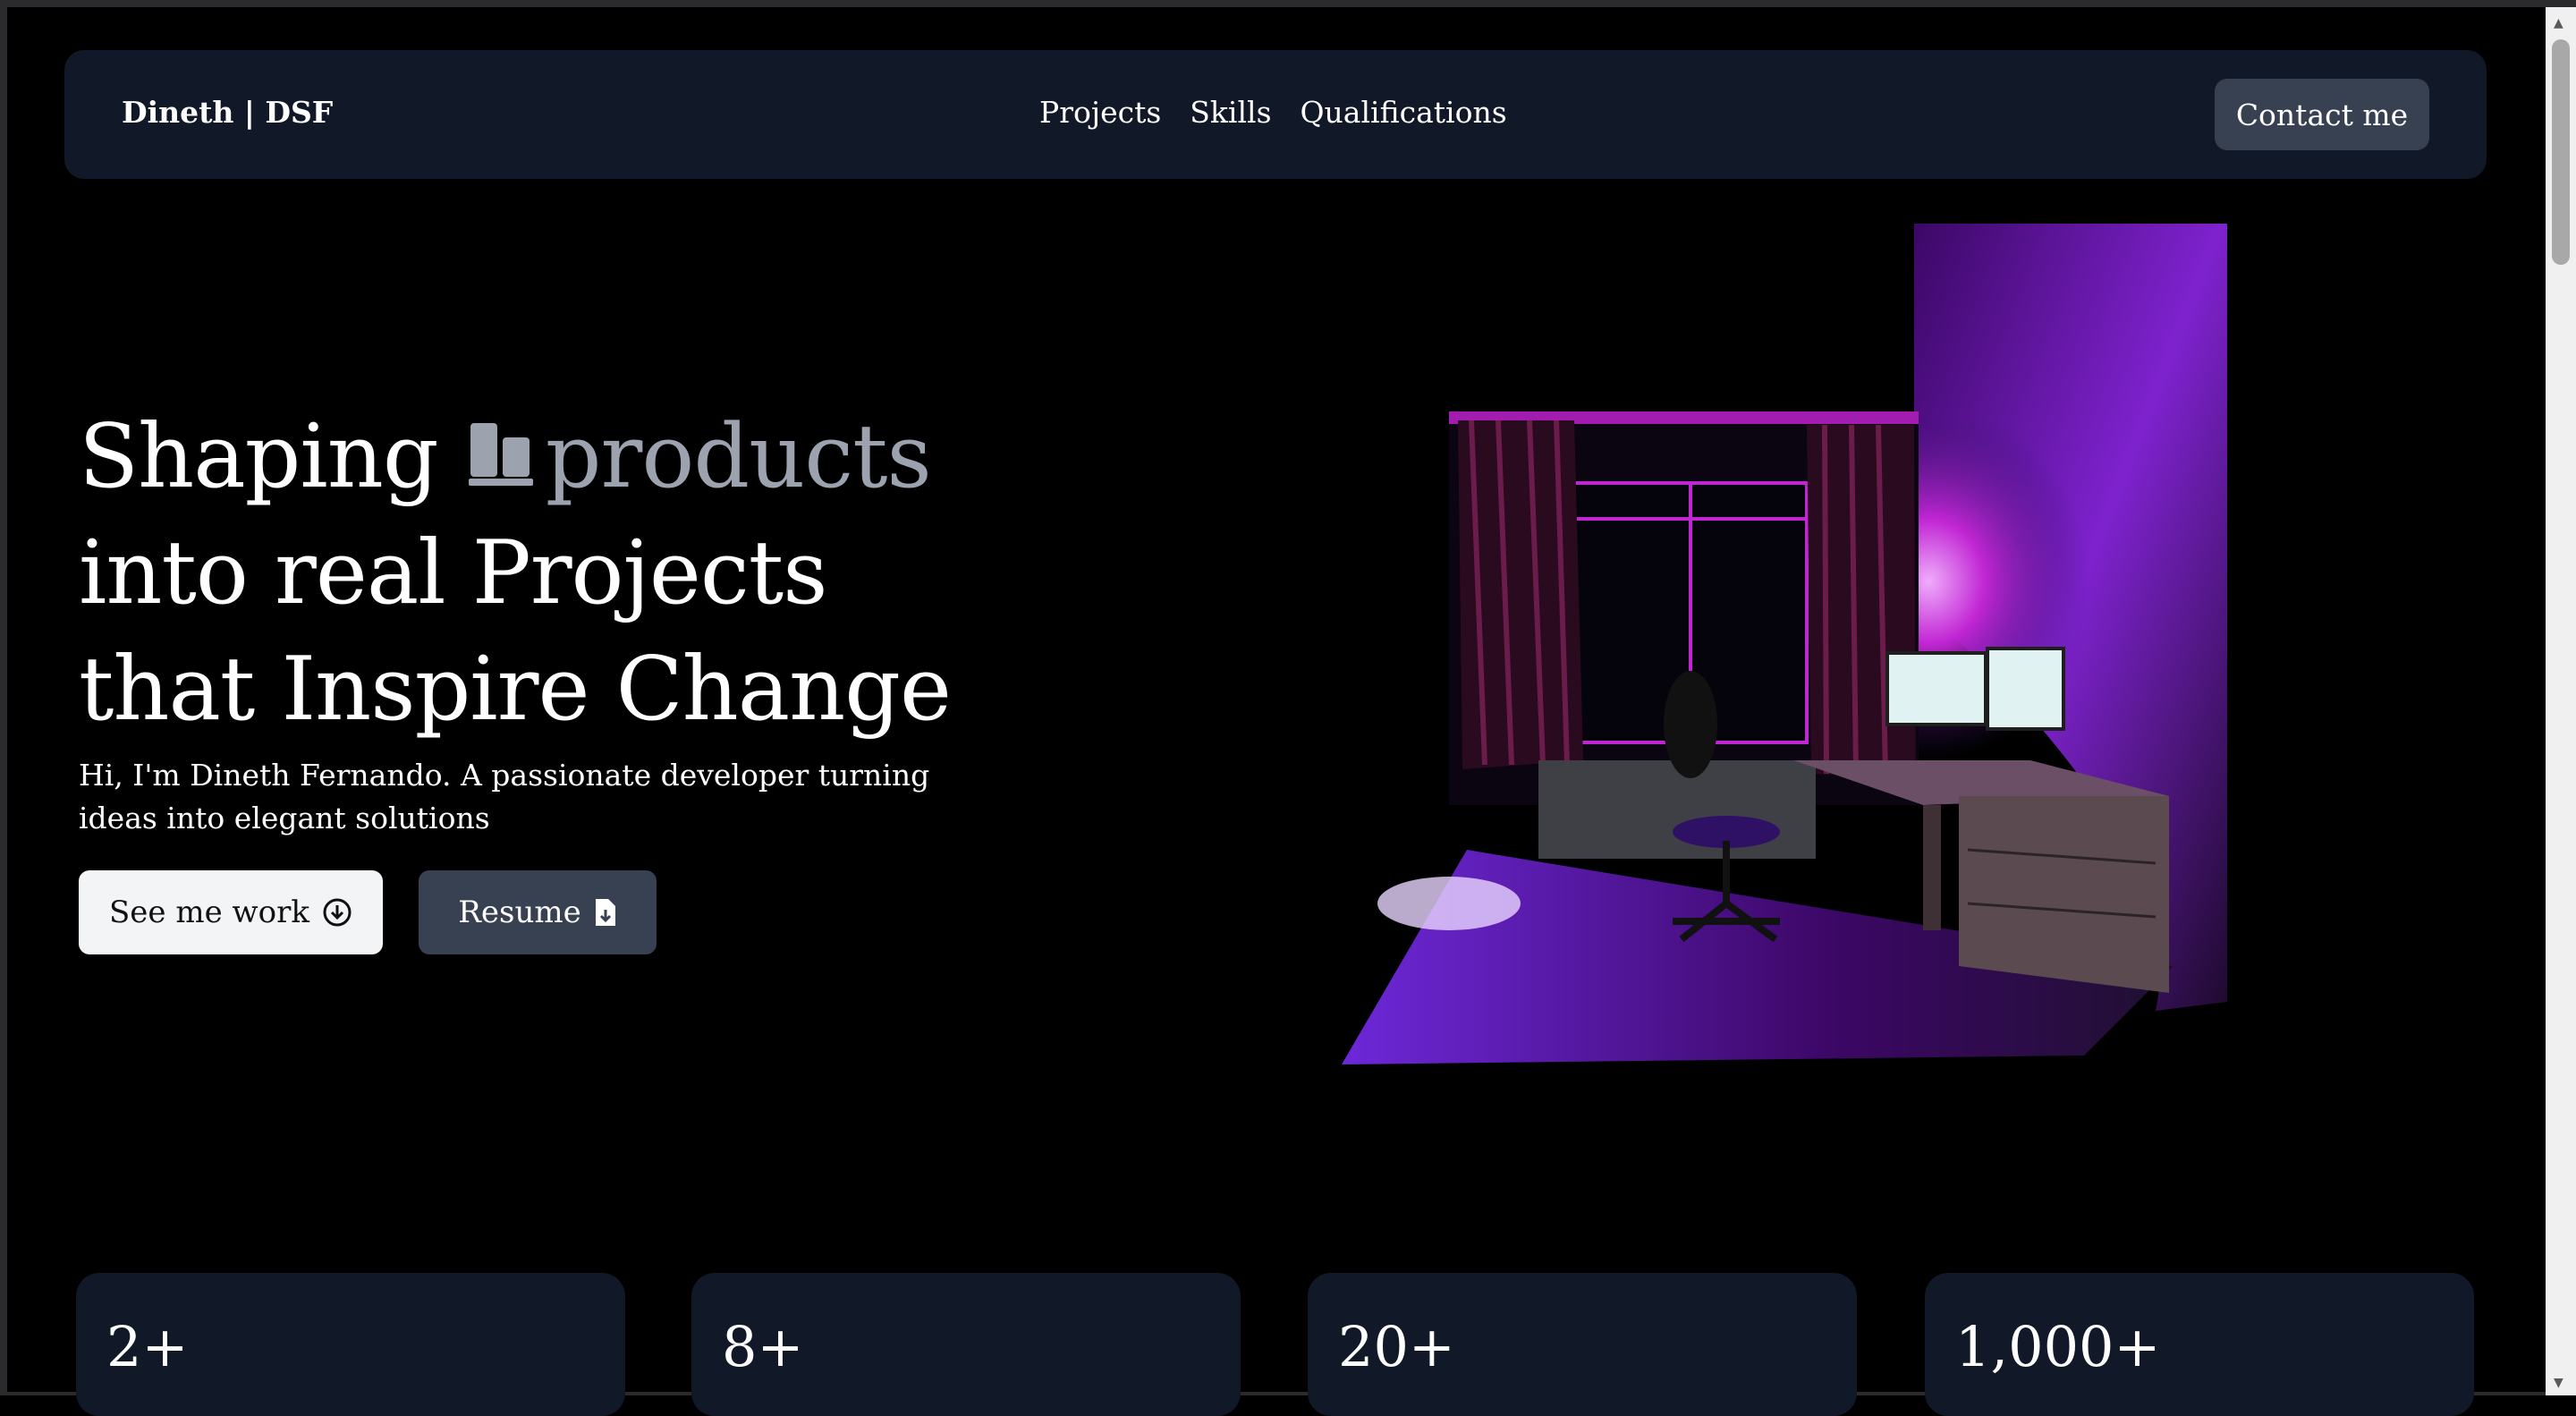 This screenshot has height=1416, width=2576. Describe the element at coordinates (259, 457) in the screenshot. I see `headline-word-shaping: Shaping` at that location.